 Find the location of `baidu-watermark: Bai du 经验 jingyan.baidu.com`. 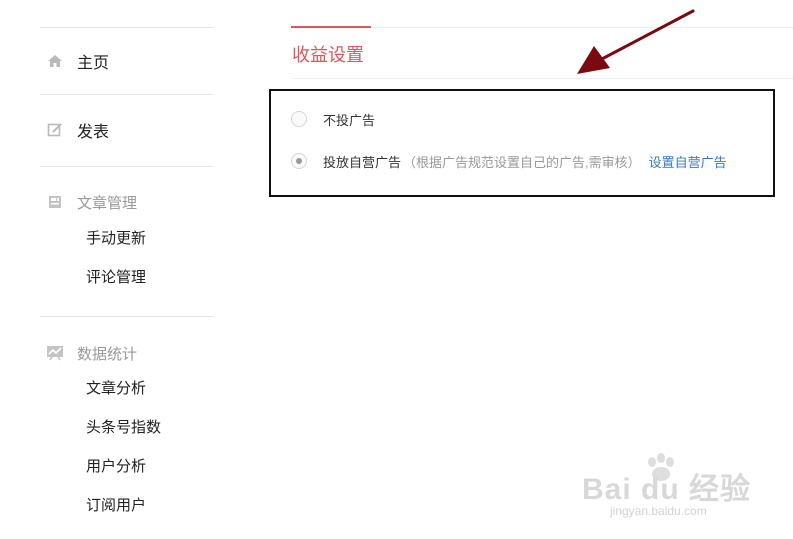

baidu-watermark: Bai du 经验 jingyan.baidu.com is located at coordinates (670, 487).